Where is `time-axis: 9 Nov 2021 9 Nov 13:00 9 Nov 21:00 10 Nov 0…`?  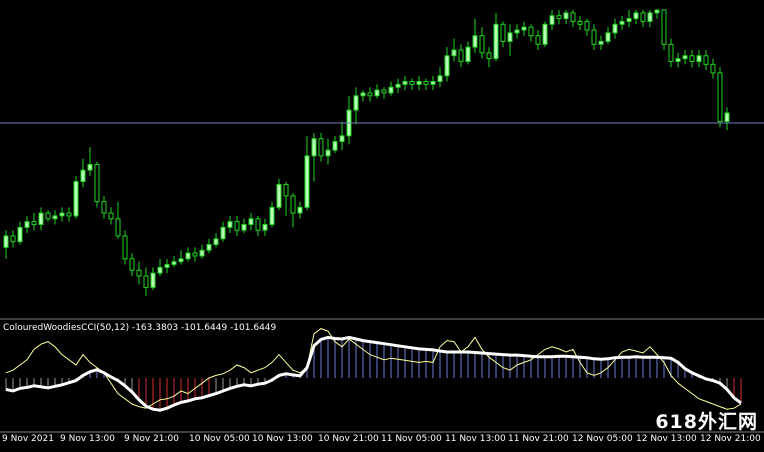
time-axis: 9 Nov 2021 9 Nov 13:00 9 Nov 21:00 10 Nov 0… is located at coordinates (382, 441).